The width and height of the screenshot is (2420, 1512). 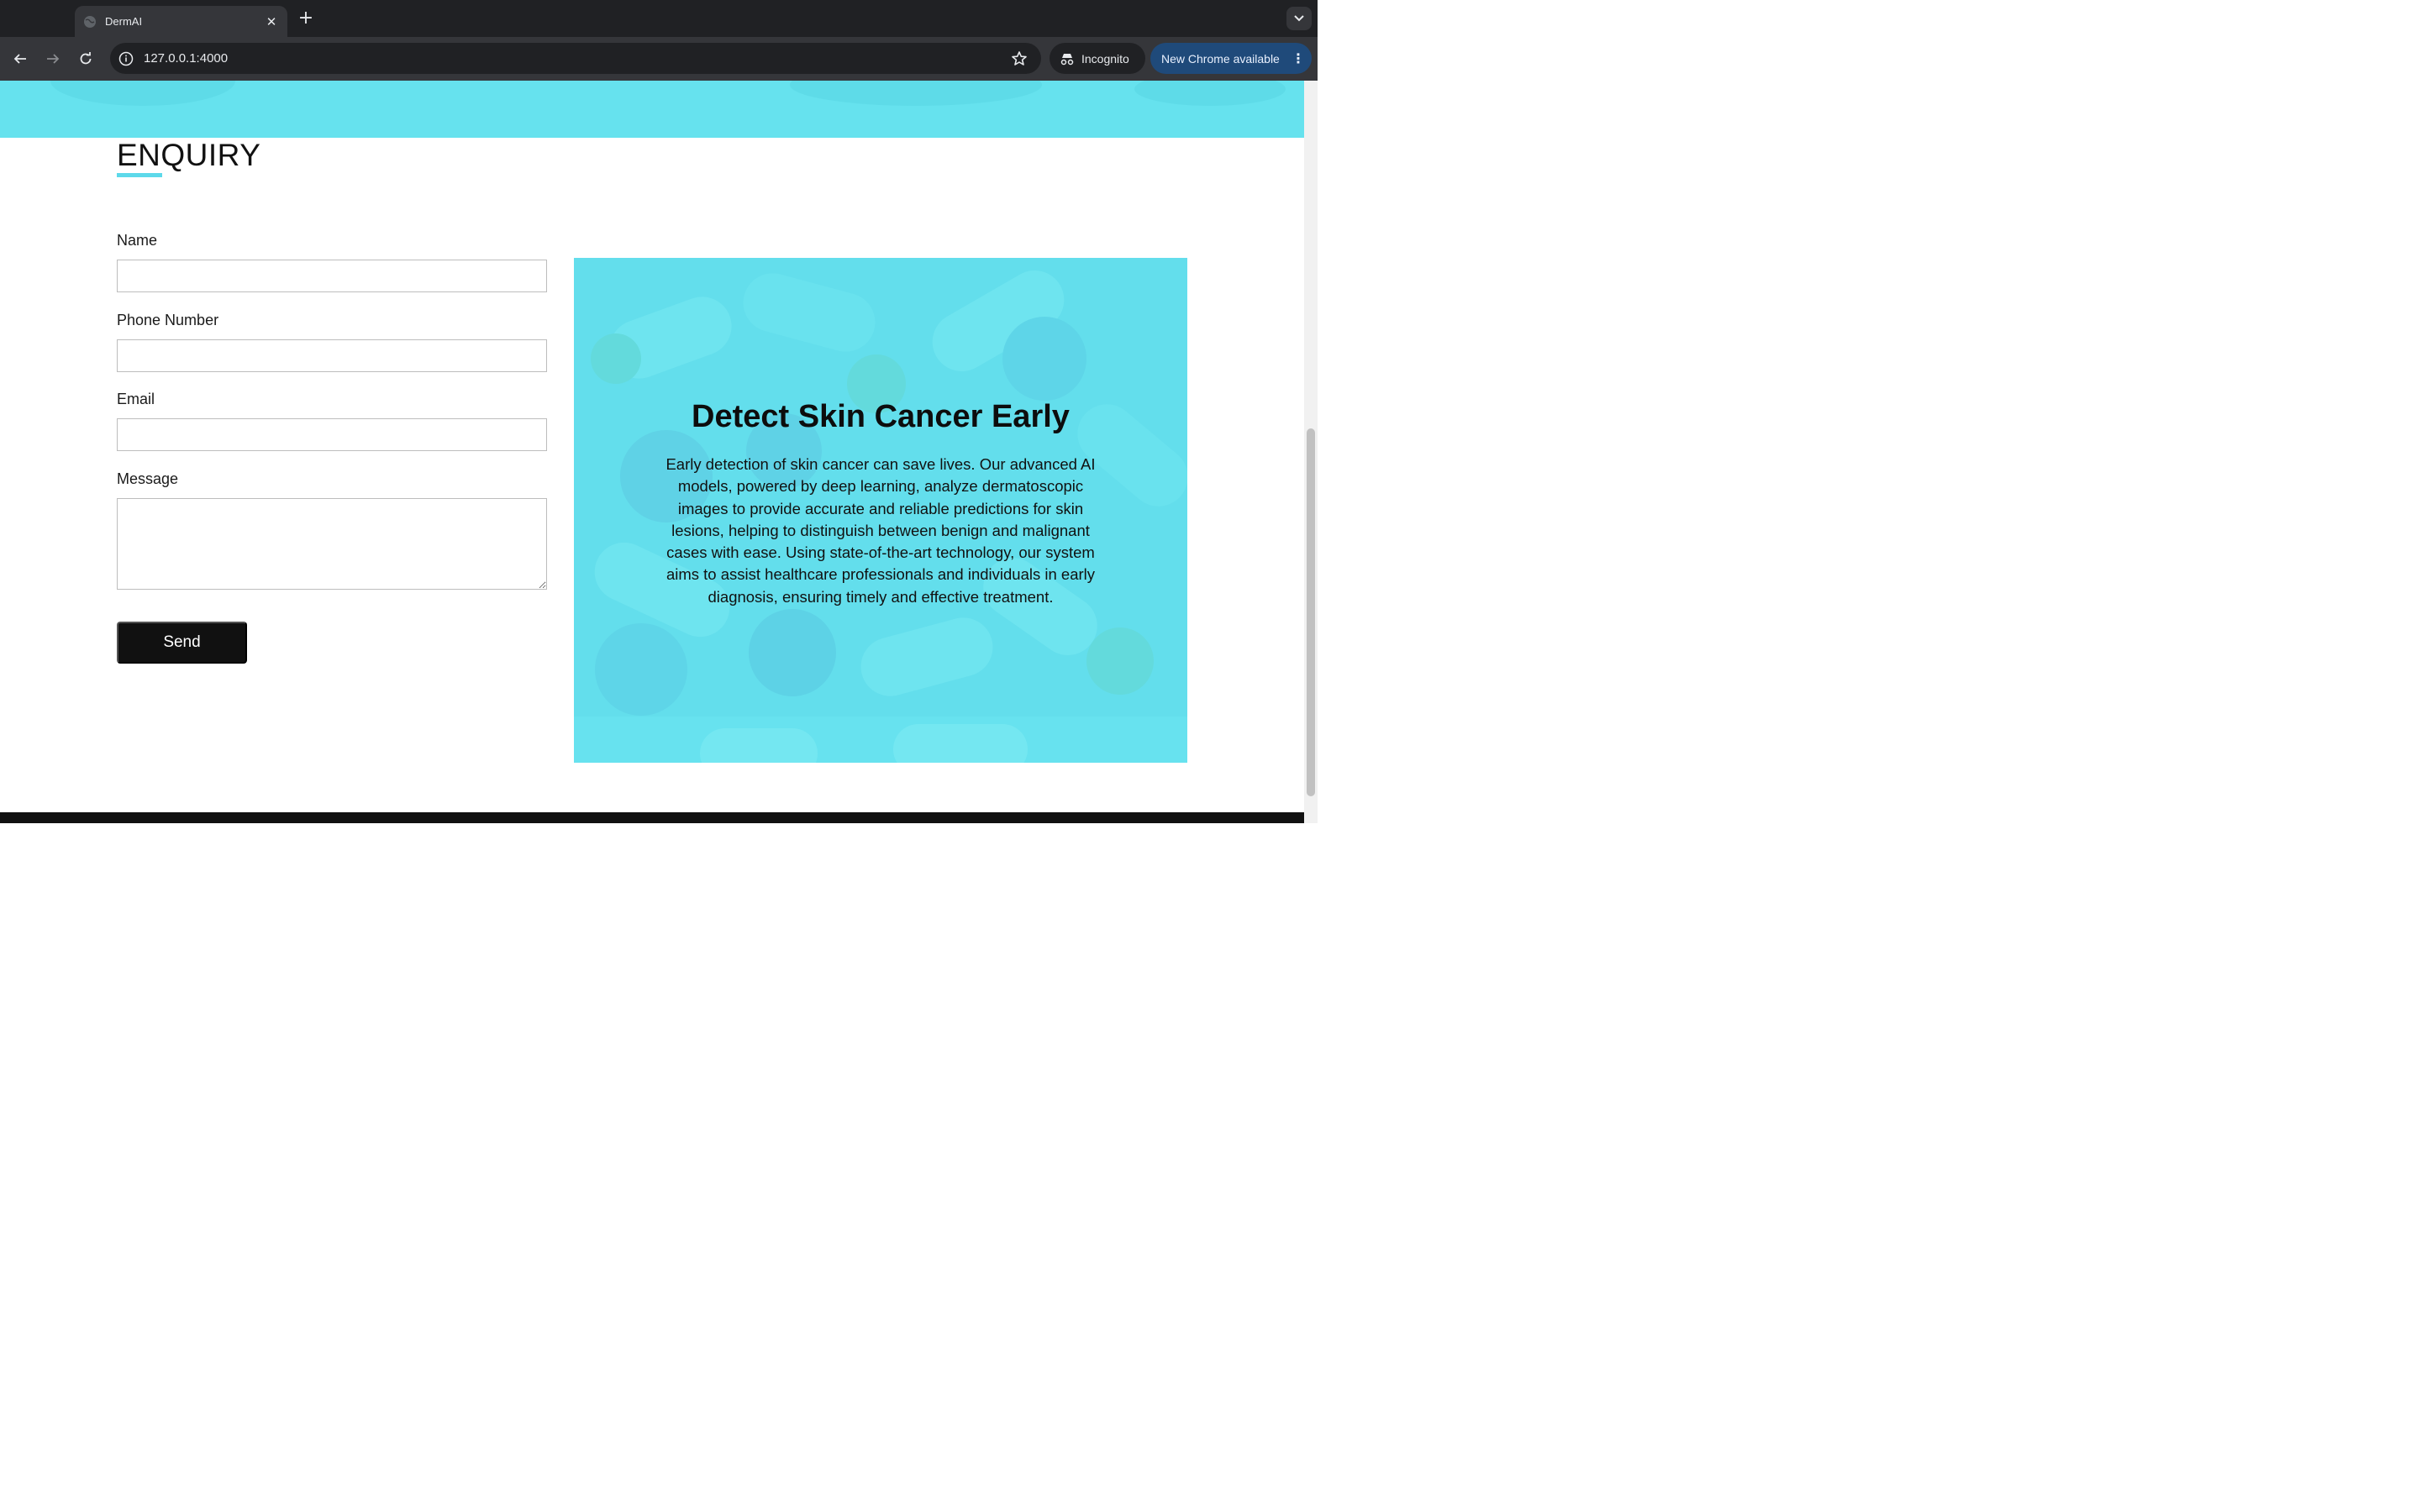 What do you see at coordinates (652, 109) in the screenshot?
I see `hero-banner-bottom` at bounding box center [652, 109].